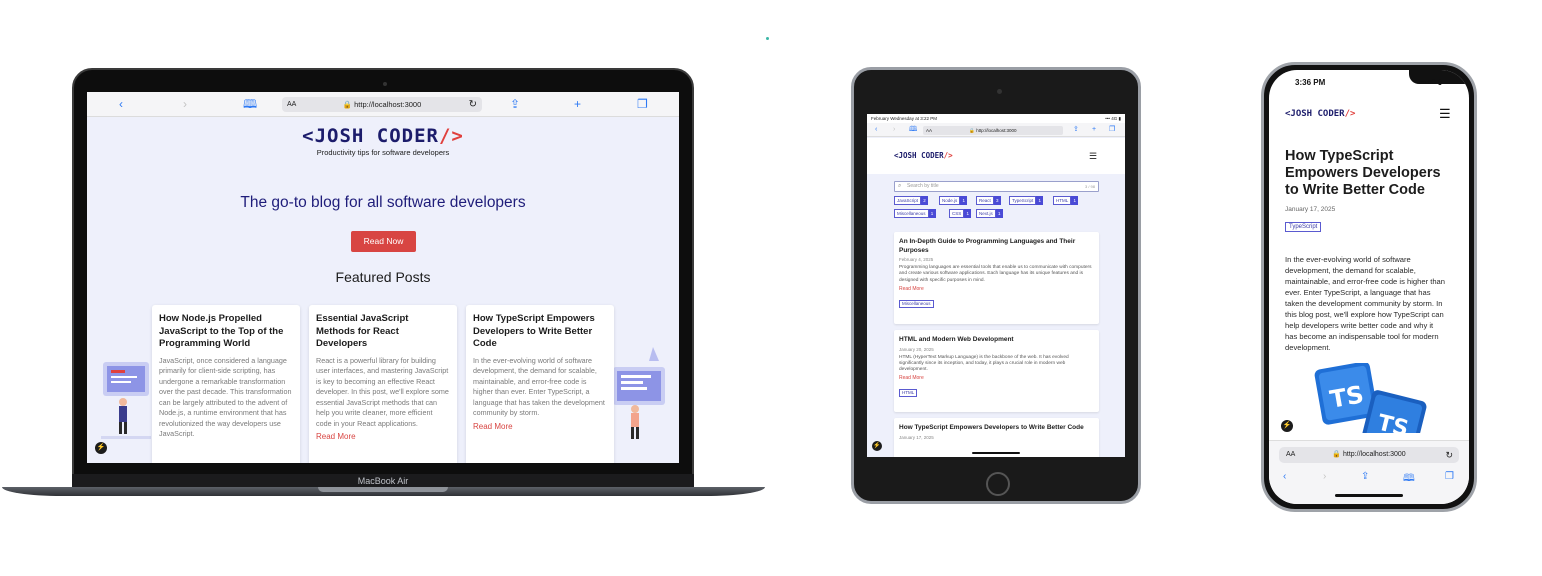  What do you see at coordinates (1089, 186) in the screenshot?
I see `search-count: 3 / 98` at bounding box center [1089, 186].